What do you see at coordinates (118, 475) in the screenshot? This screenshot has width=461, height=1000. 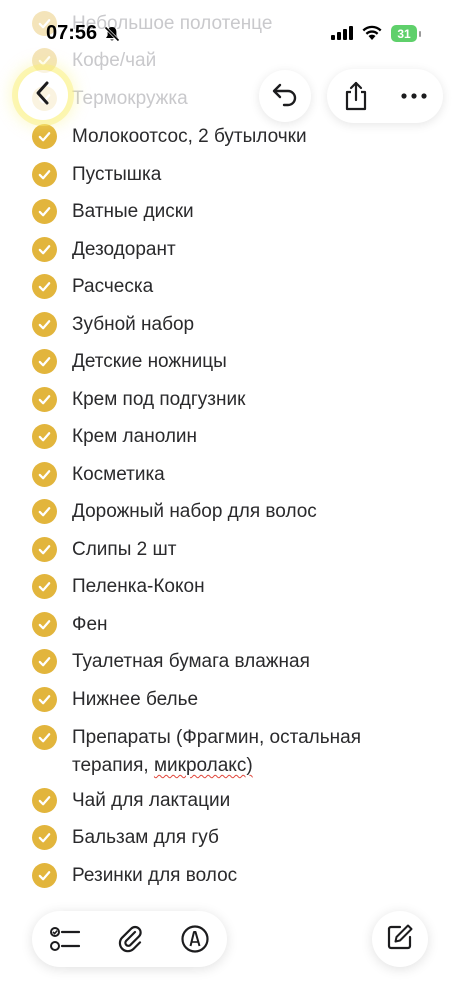 I see `checklist-item-label: Косметика` at bounding box center [118, 475].